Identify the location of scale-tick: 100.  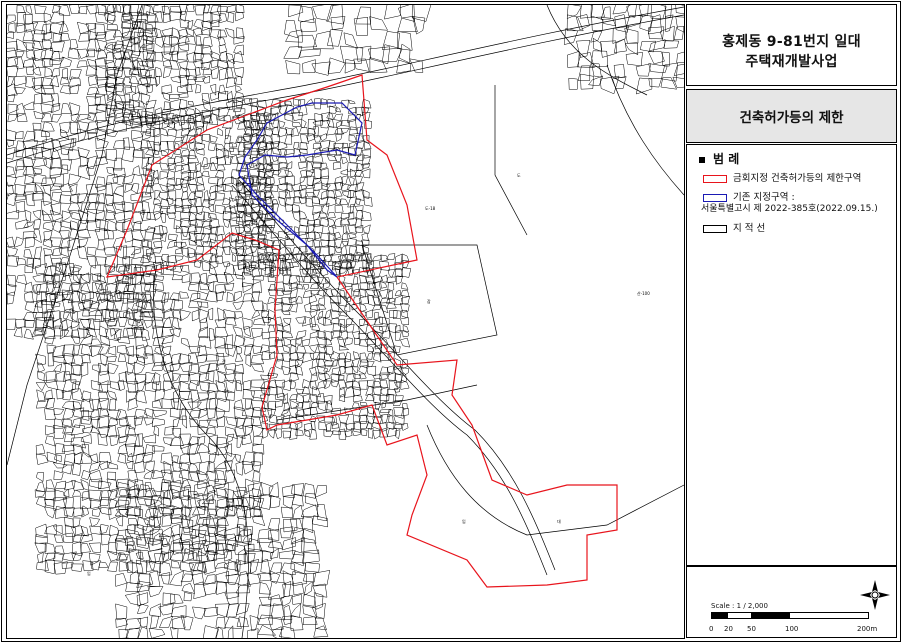
(792, 629).